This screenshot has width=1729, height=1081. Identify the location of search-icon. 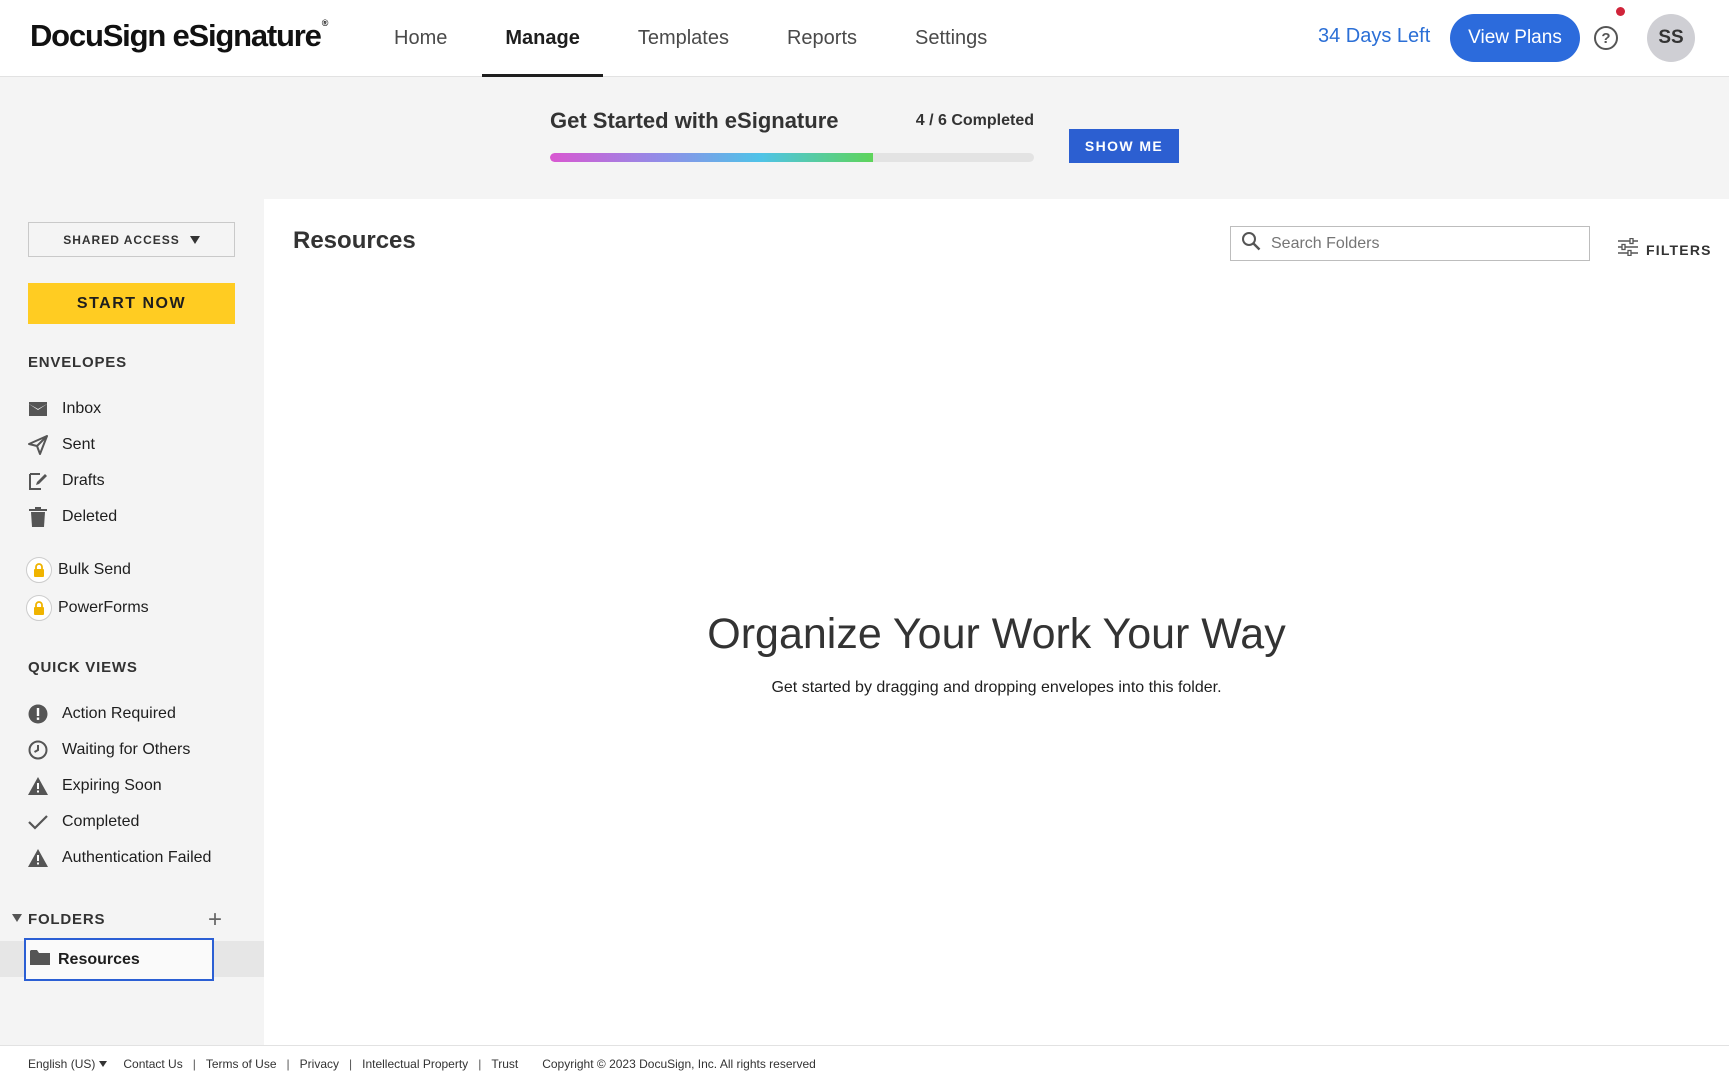
(1251, 243).